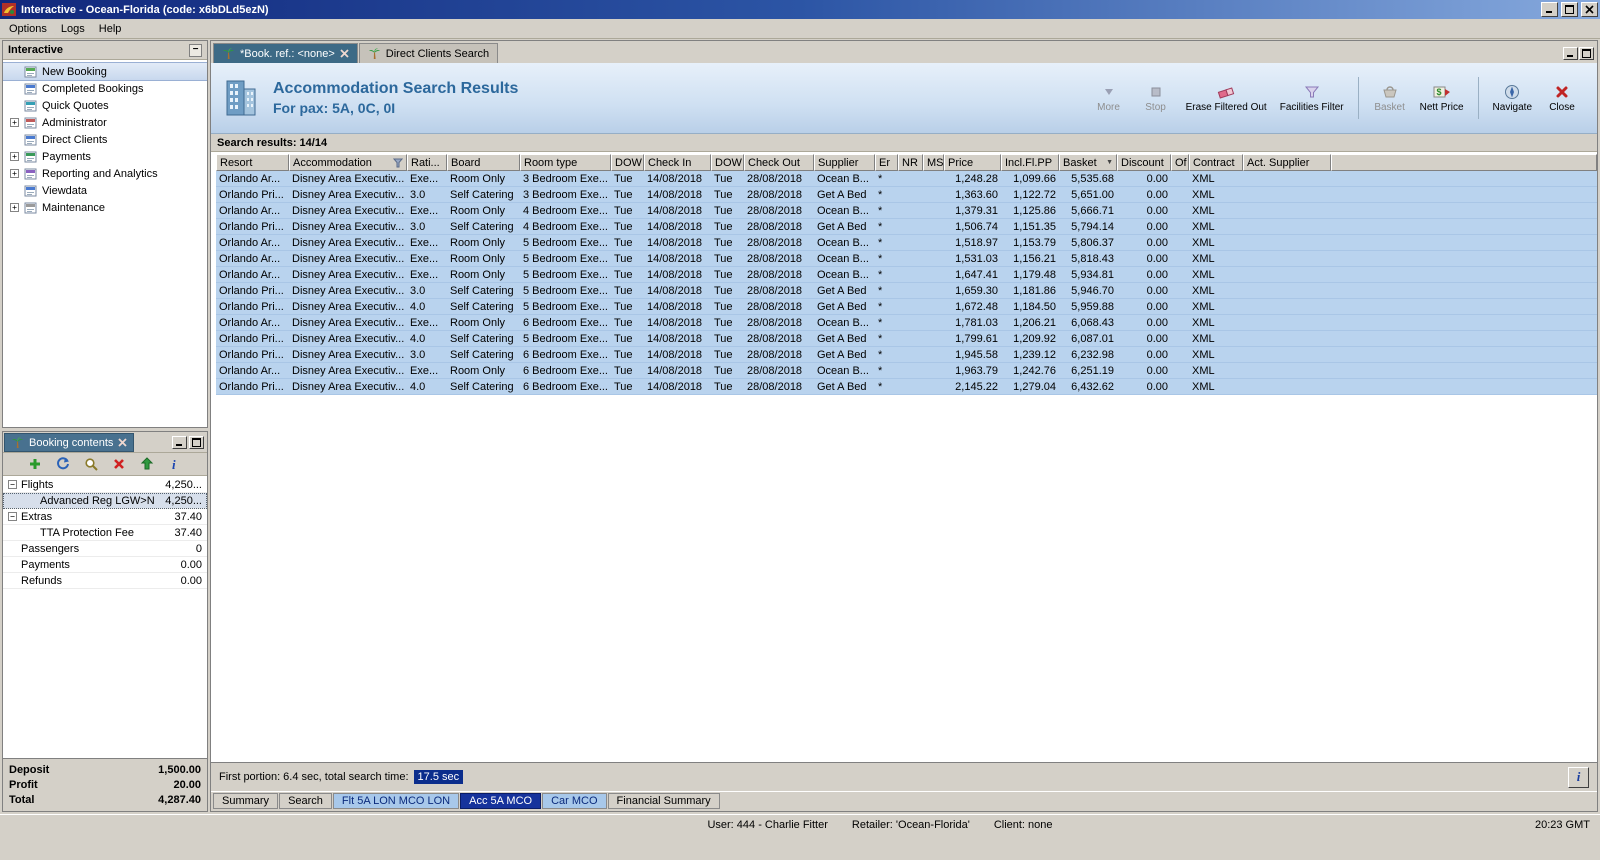  Describe the element at coordinates (1287, 162) in the screenshot. I see `column-header-act-supplier: Act. Supplier` at that location.